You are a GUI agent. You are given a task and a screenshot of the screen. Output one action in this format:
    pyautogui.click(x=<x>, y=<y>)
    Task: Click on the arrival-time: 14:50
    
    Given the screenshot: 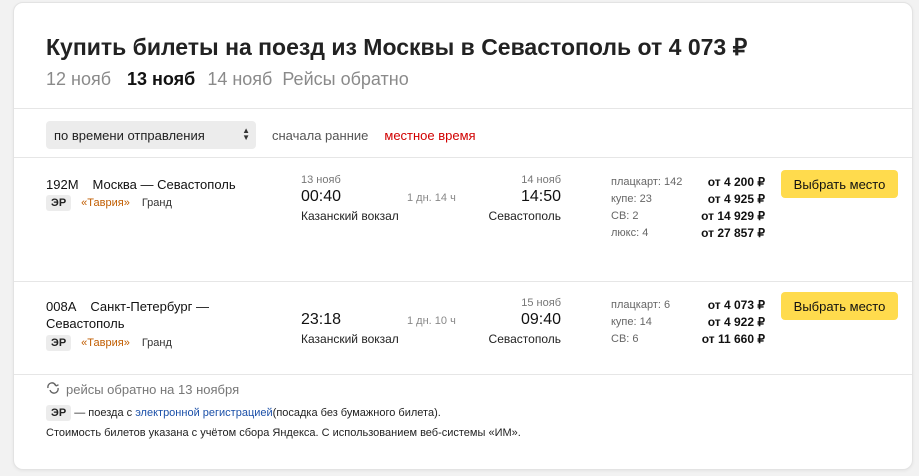 What is the action you would take?
    pyautogui.click(x=540, y=196)
    